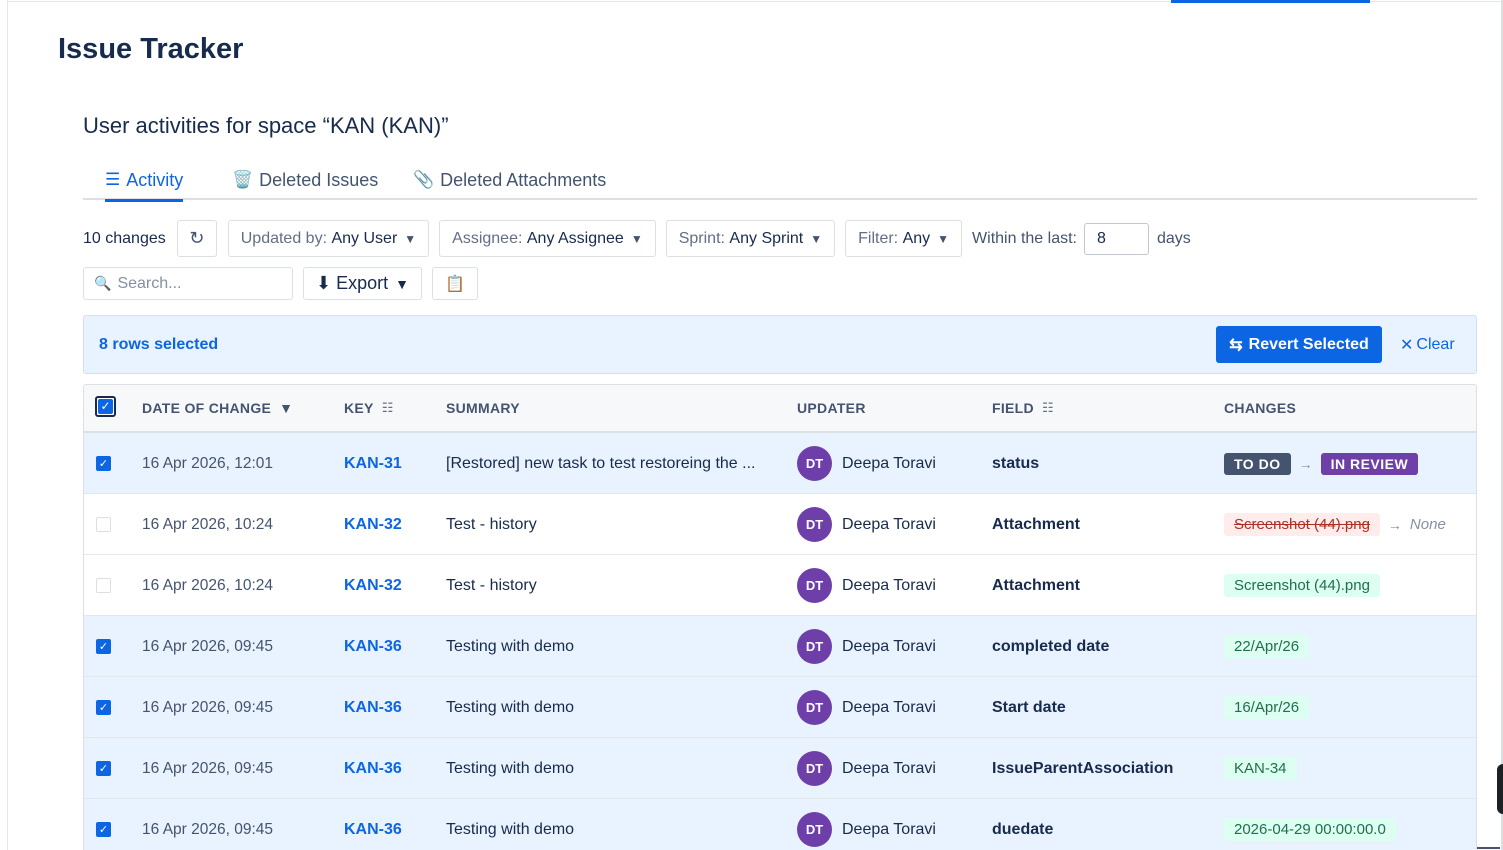  What do you see at coordinates (1029, 707) in the screenshot?
I see `changed-field: Start date` at bounding box center [1029, 707].